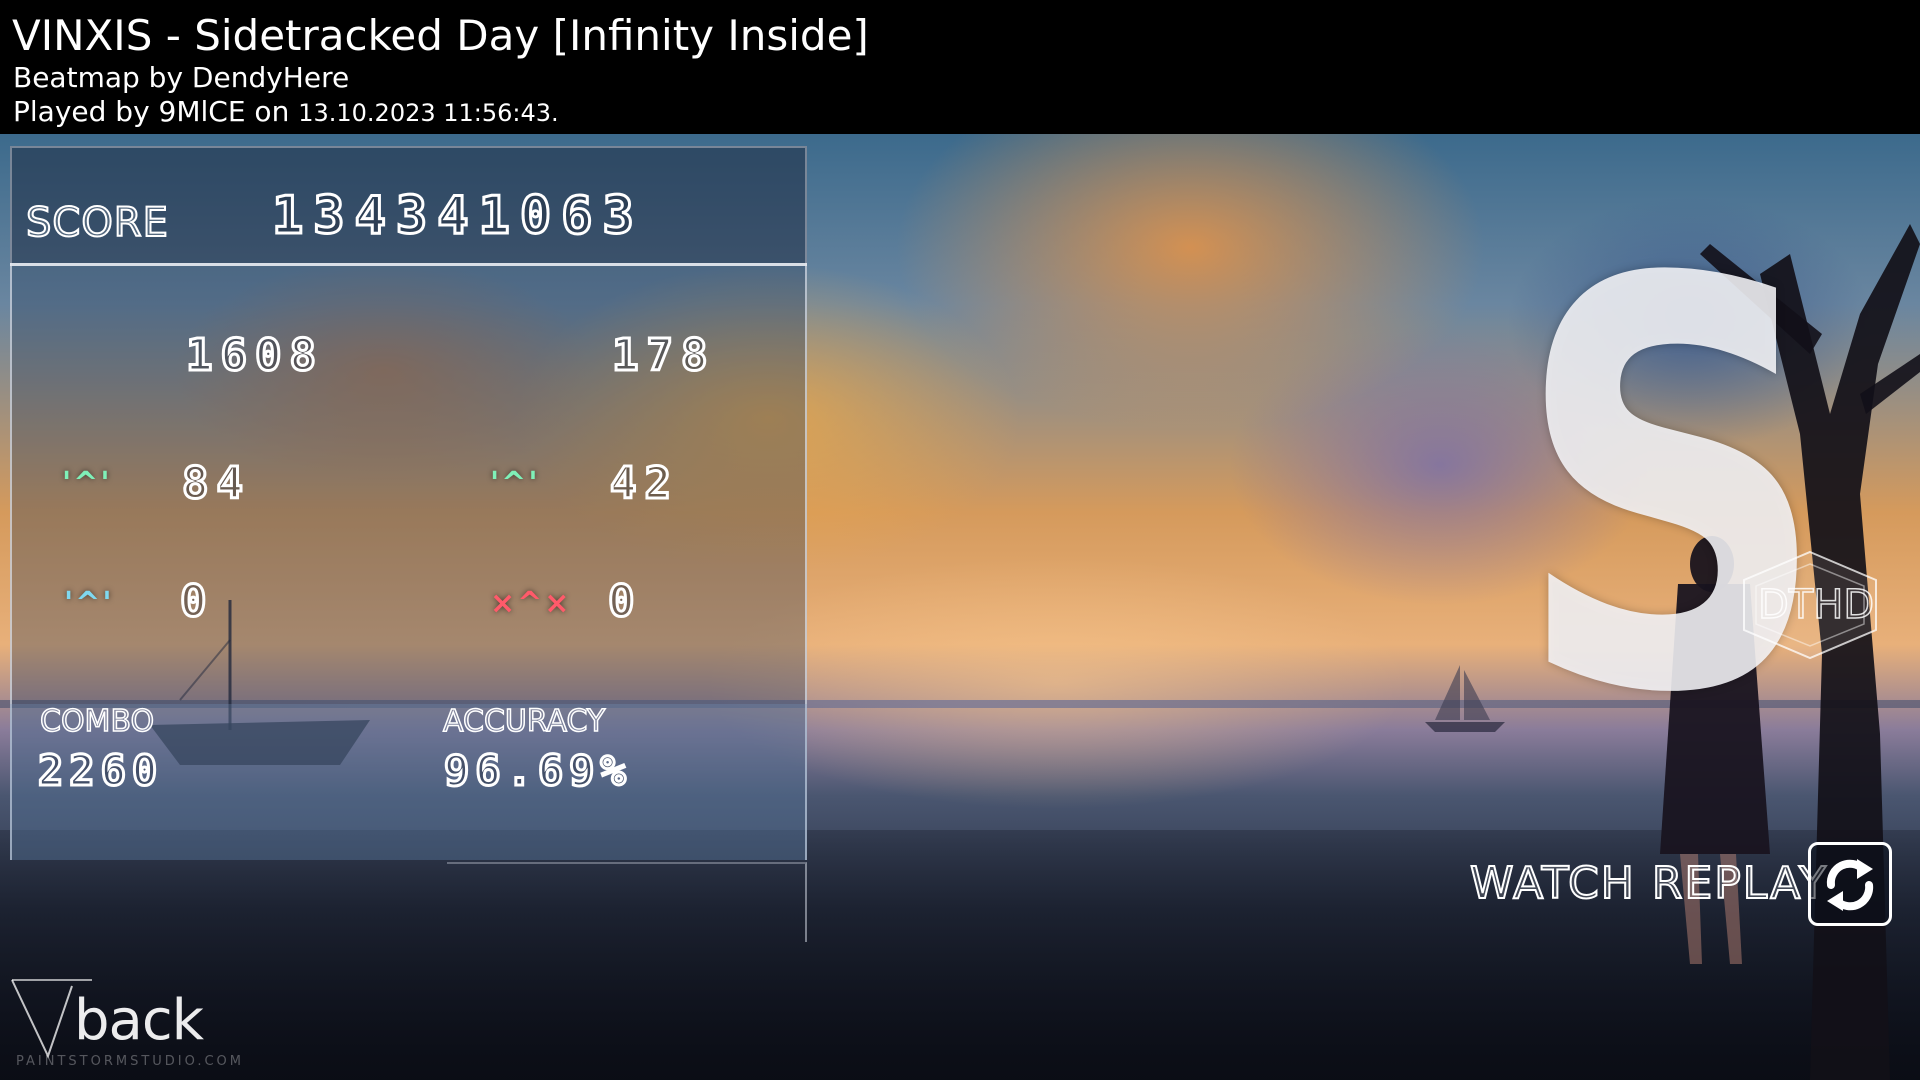 The width and height of the screenshot is (1920, 1080). What do you see at coordinates (87, 483) in the screenshot?
I see `hit-100-icon: '^'` at bounding box center [87, 483].